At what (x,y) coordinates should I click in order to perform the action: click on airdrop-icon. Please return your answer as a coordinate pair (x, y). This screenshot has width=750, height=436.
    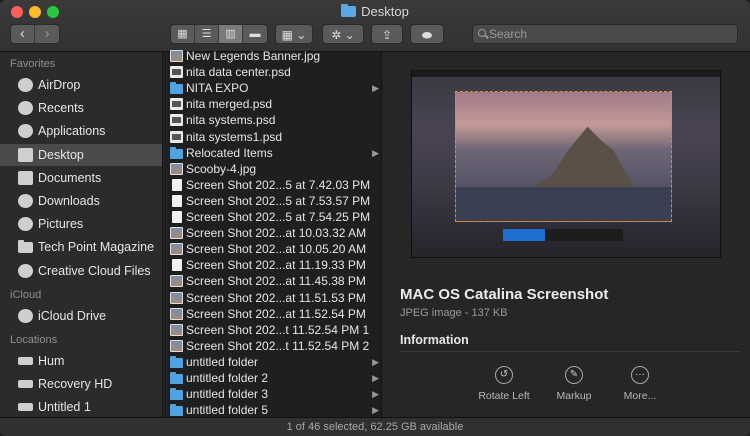
    Looking at the image, I should click on (25, 85).